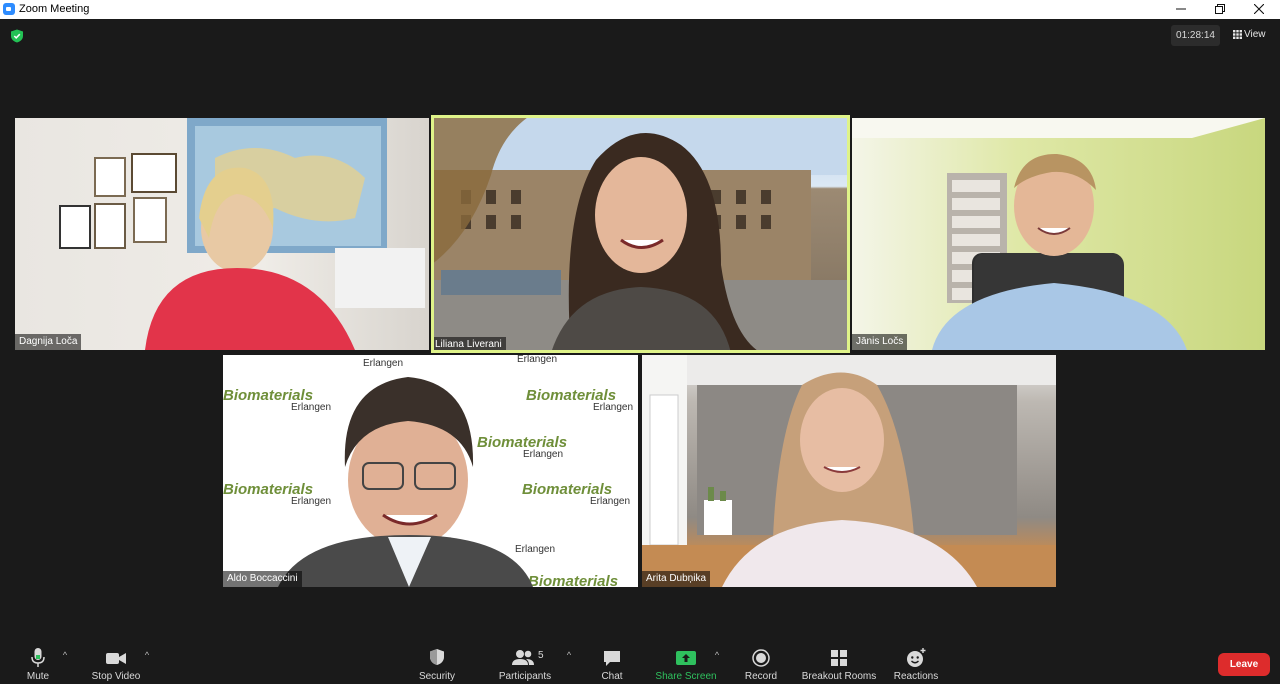  What do you see at coordinates (262, 579) in the screenshot?
I see `participant-name-label: Aldo Boccaccini` at bounding box center [262, 579].